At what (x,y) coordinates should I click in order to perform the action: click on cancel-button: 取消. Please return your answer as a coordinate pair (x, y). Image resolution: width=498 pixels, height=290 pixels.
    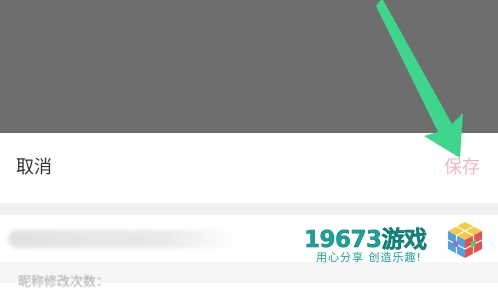
    Looking at the image, I should click on (34, 168).